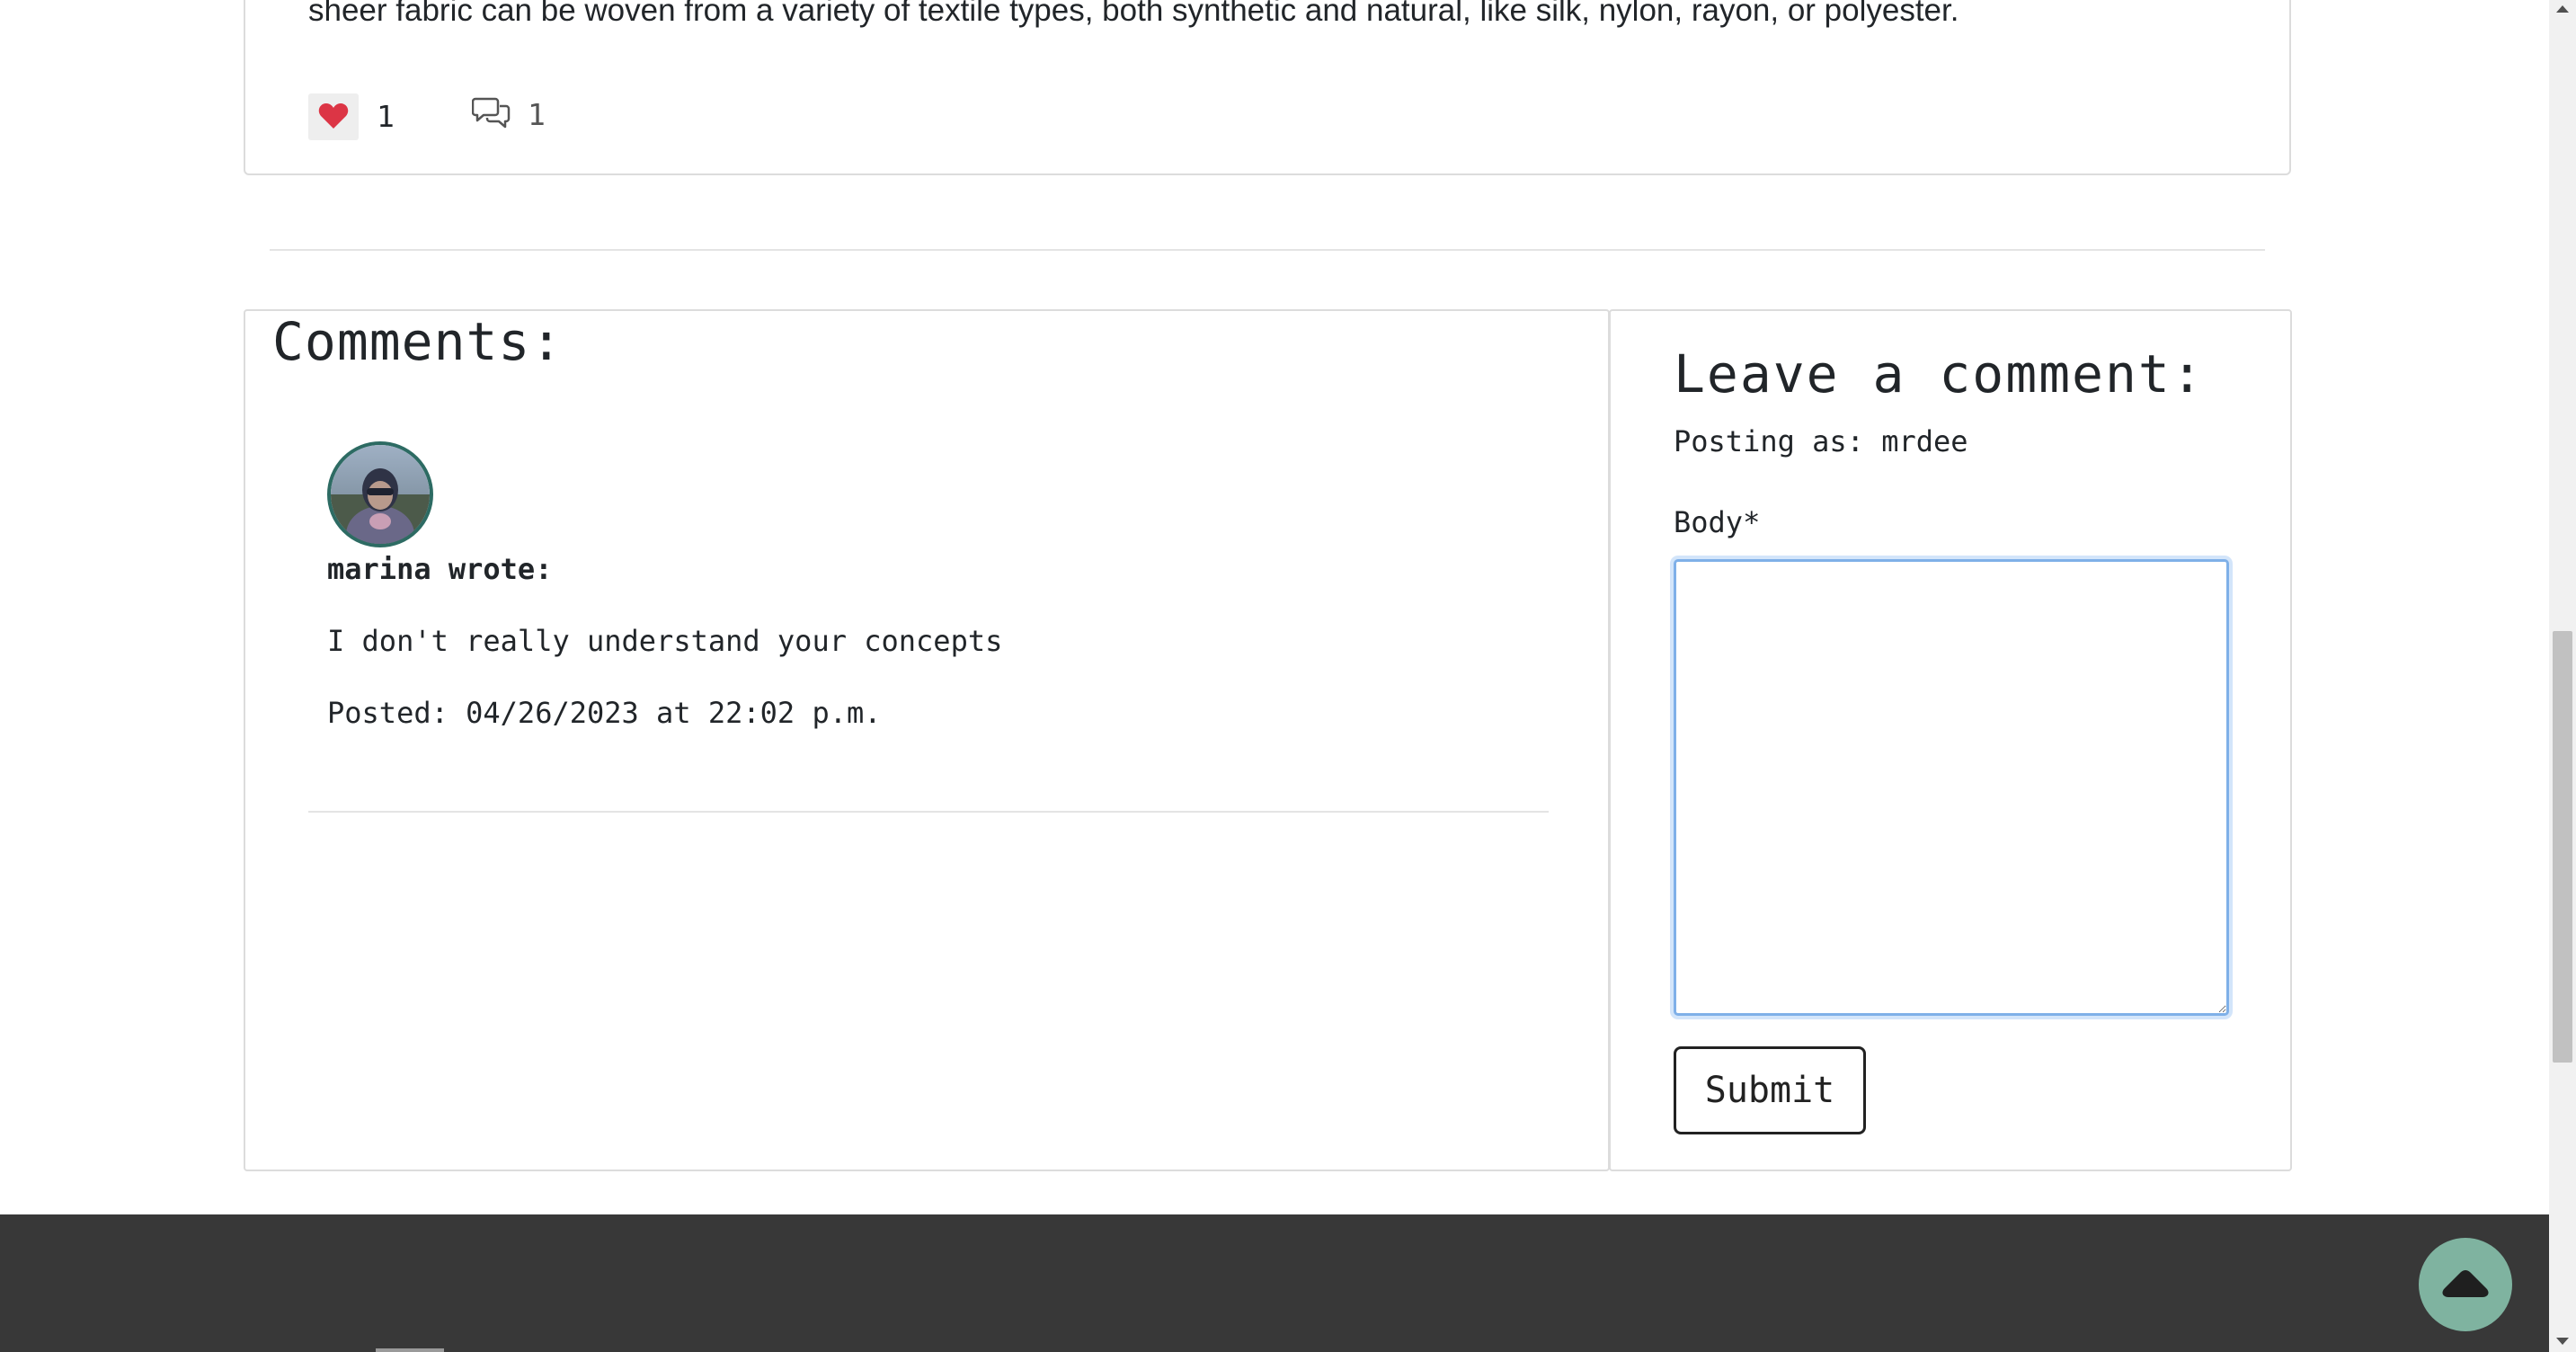 This screenshot has height=1352, width=2576. I want to click on posting-as-text: Posting as: mrdee, so click(1821, 441).